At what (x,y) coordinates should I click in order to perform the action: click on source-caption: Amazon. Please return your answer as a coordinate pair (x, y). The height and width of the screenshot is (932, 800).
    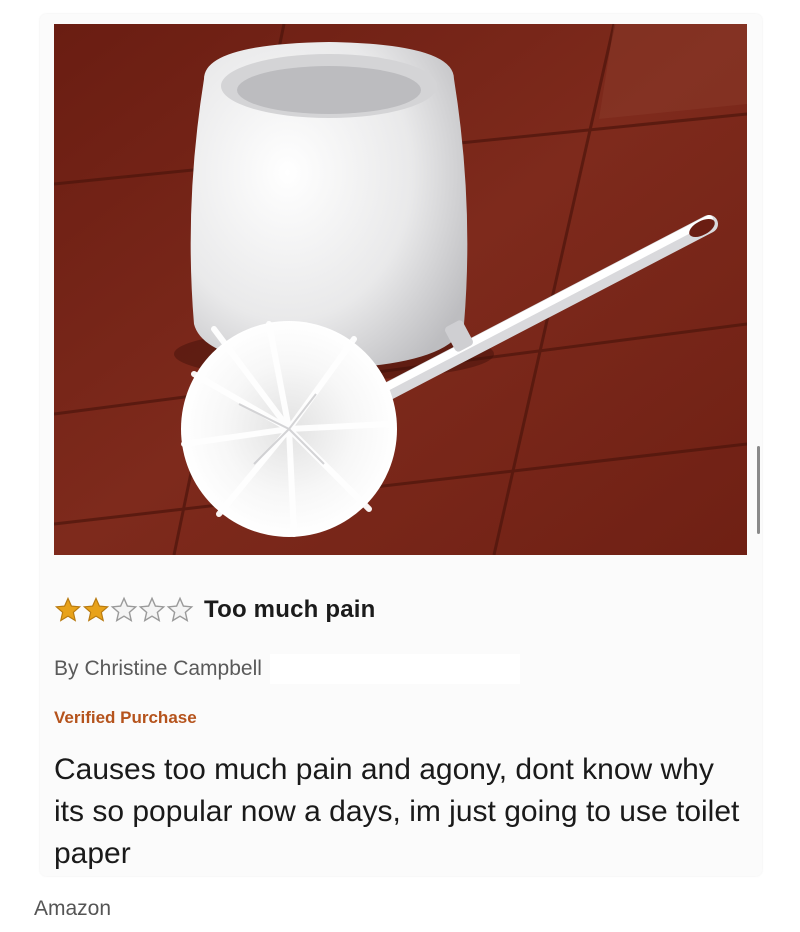
    Looking at the image, I should click on (73, 908).